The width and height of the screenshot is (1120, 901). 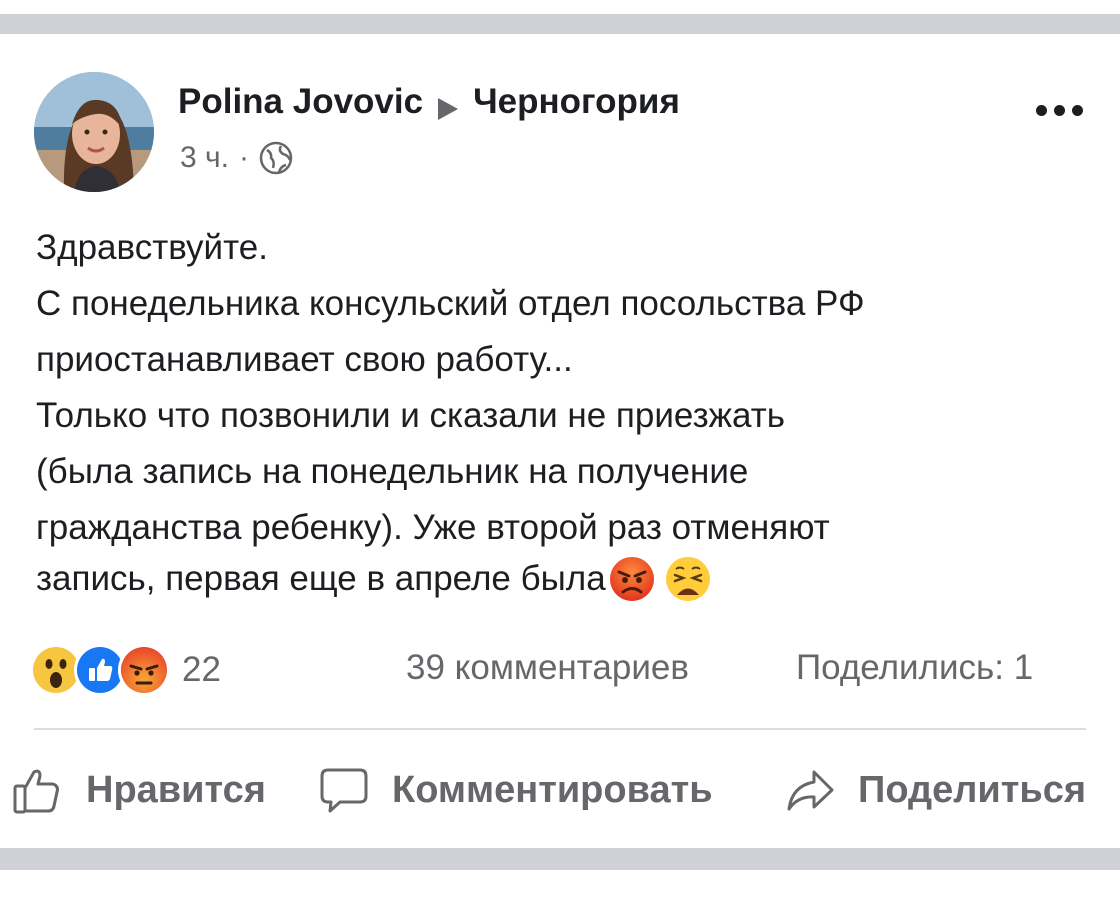 I want to click on angry-reaction-icon, so click(x=144, y=670).